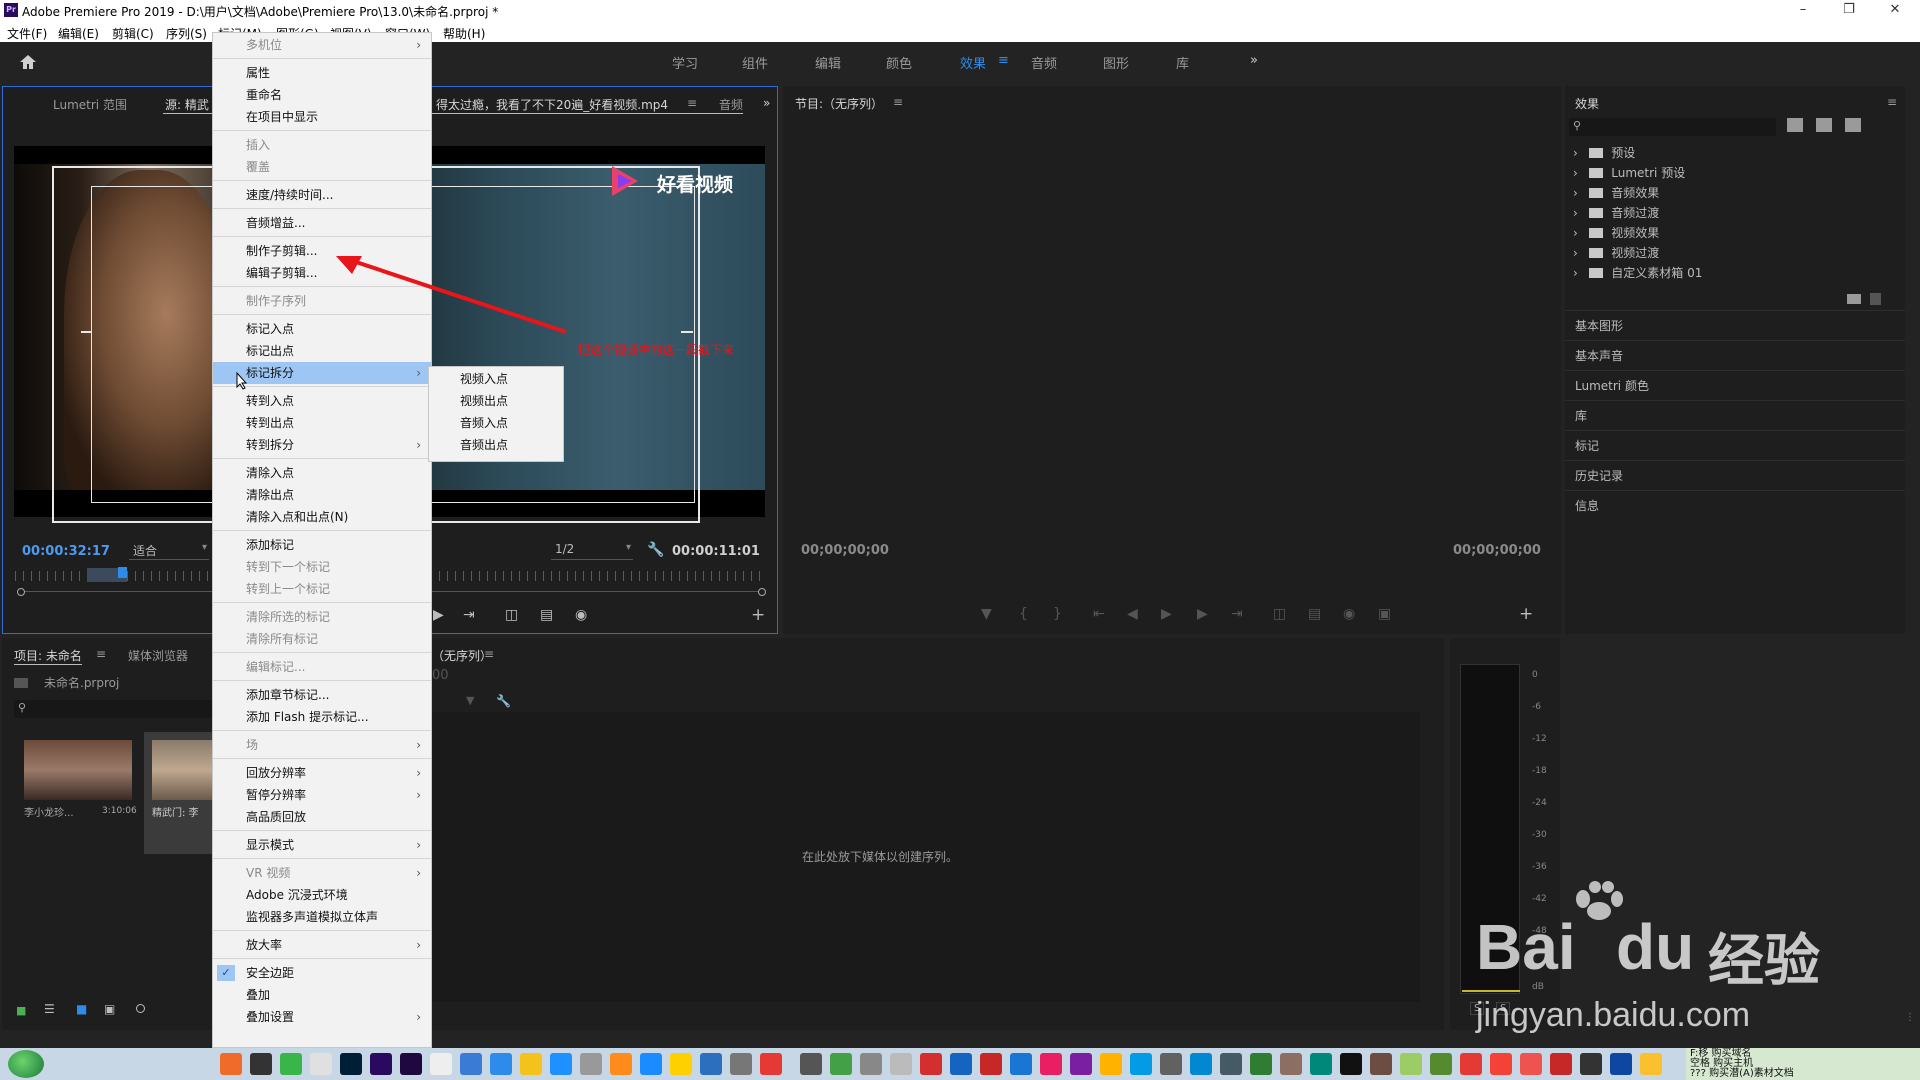  What do you see at coordinates (322, 117) in the screenshot?
I see `menu-item-reveal-in-project: 在项目中显示` at bounding box center [322, 117].